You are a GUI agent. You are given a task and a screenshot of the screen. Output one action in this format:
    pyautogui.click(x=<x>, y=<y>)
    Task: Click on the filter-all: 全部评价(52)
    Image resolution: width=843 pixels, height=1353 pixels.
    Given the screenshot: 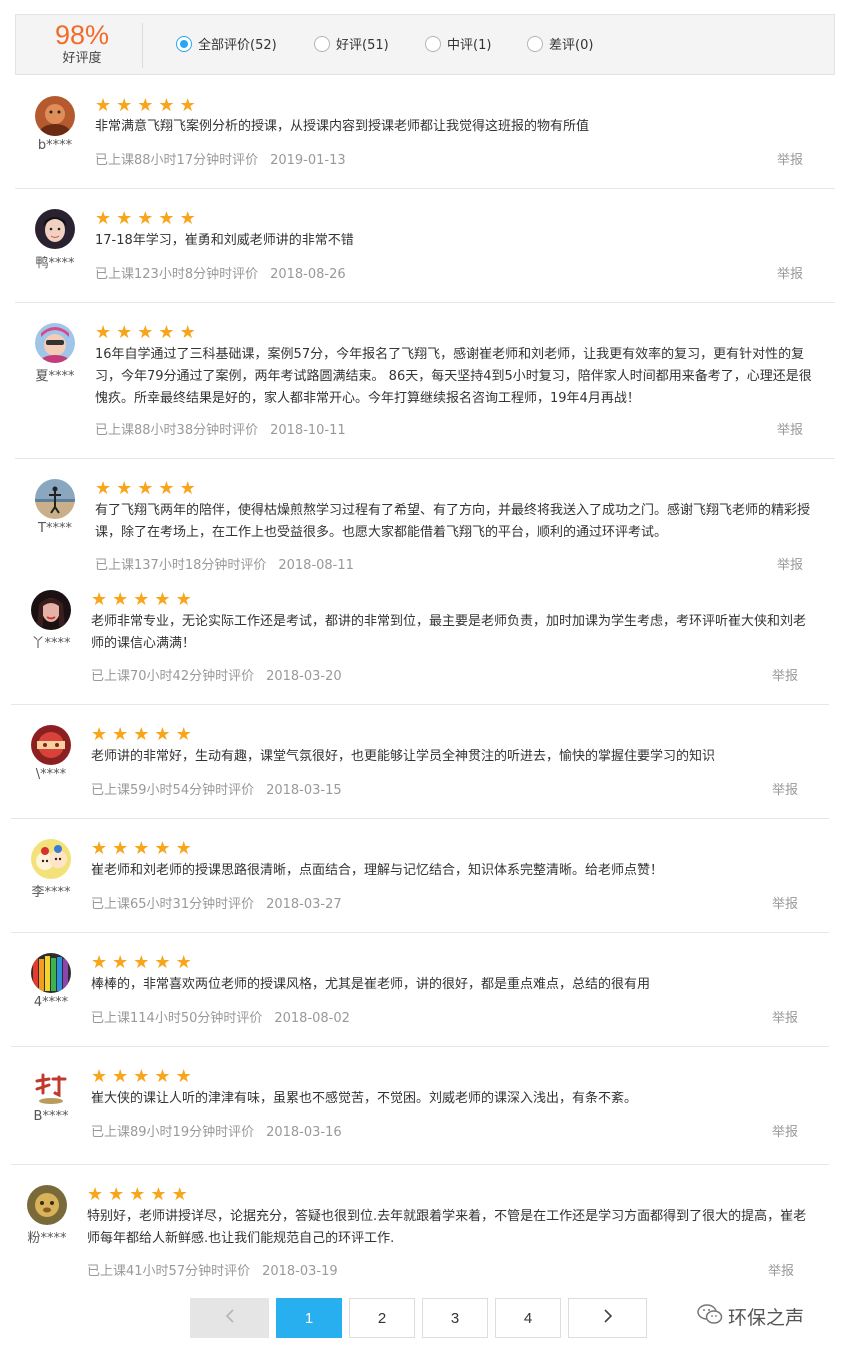 What is the action you would take?
    pyautogui.click(x=226, y=43)
    